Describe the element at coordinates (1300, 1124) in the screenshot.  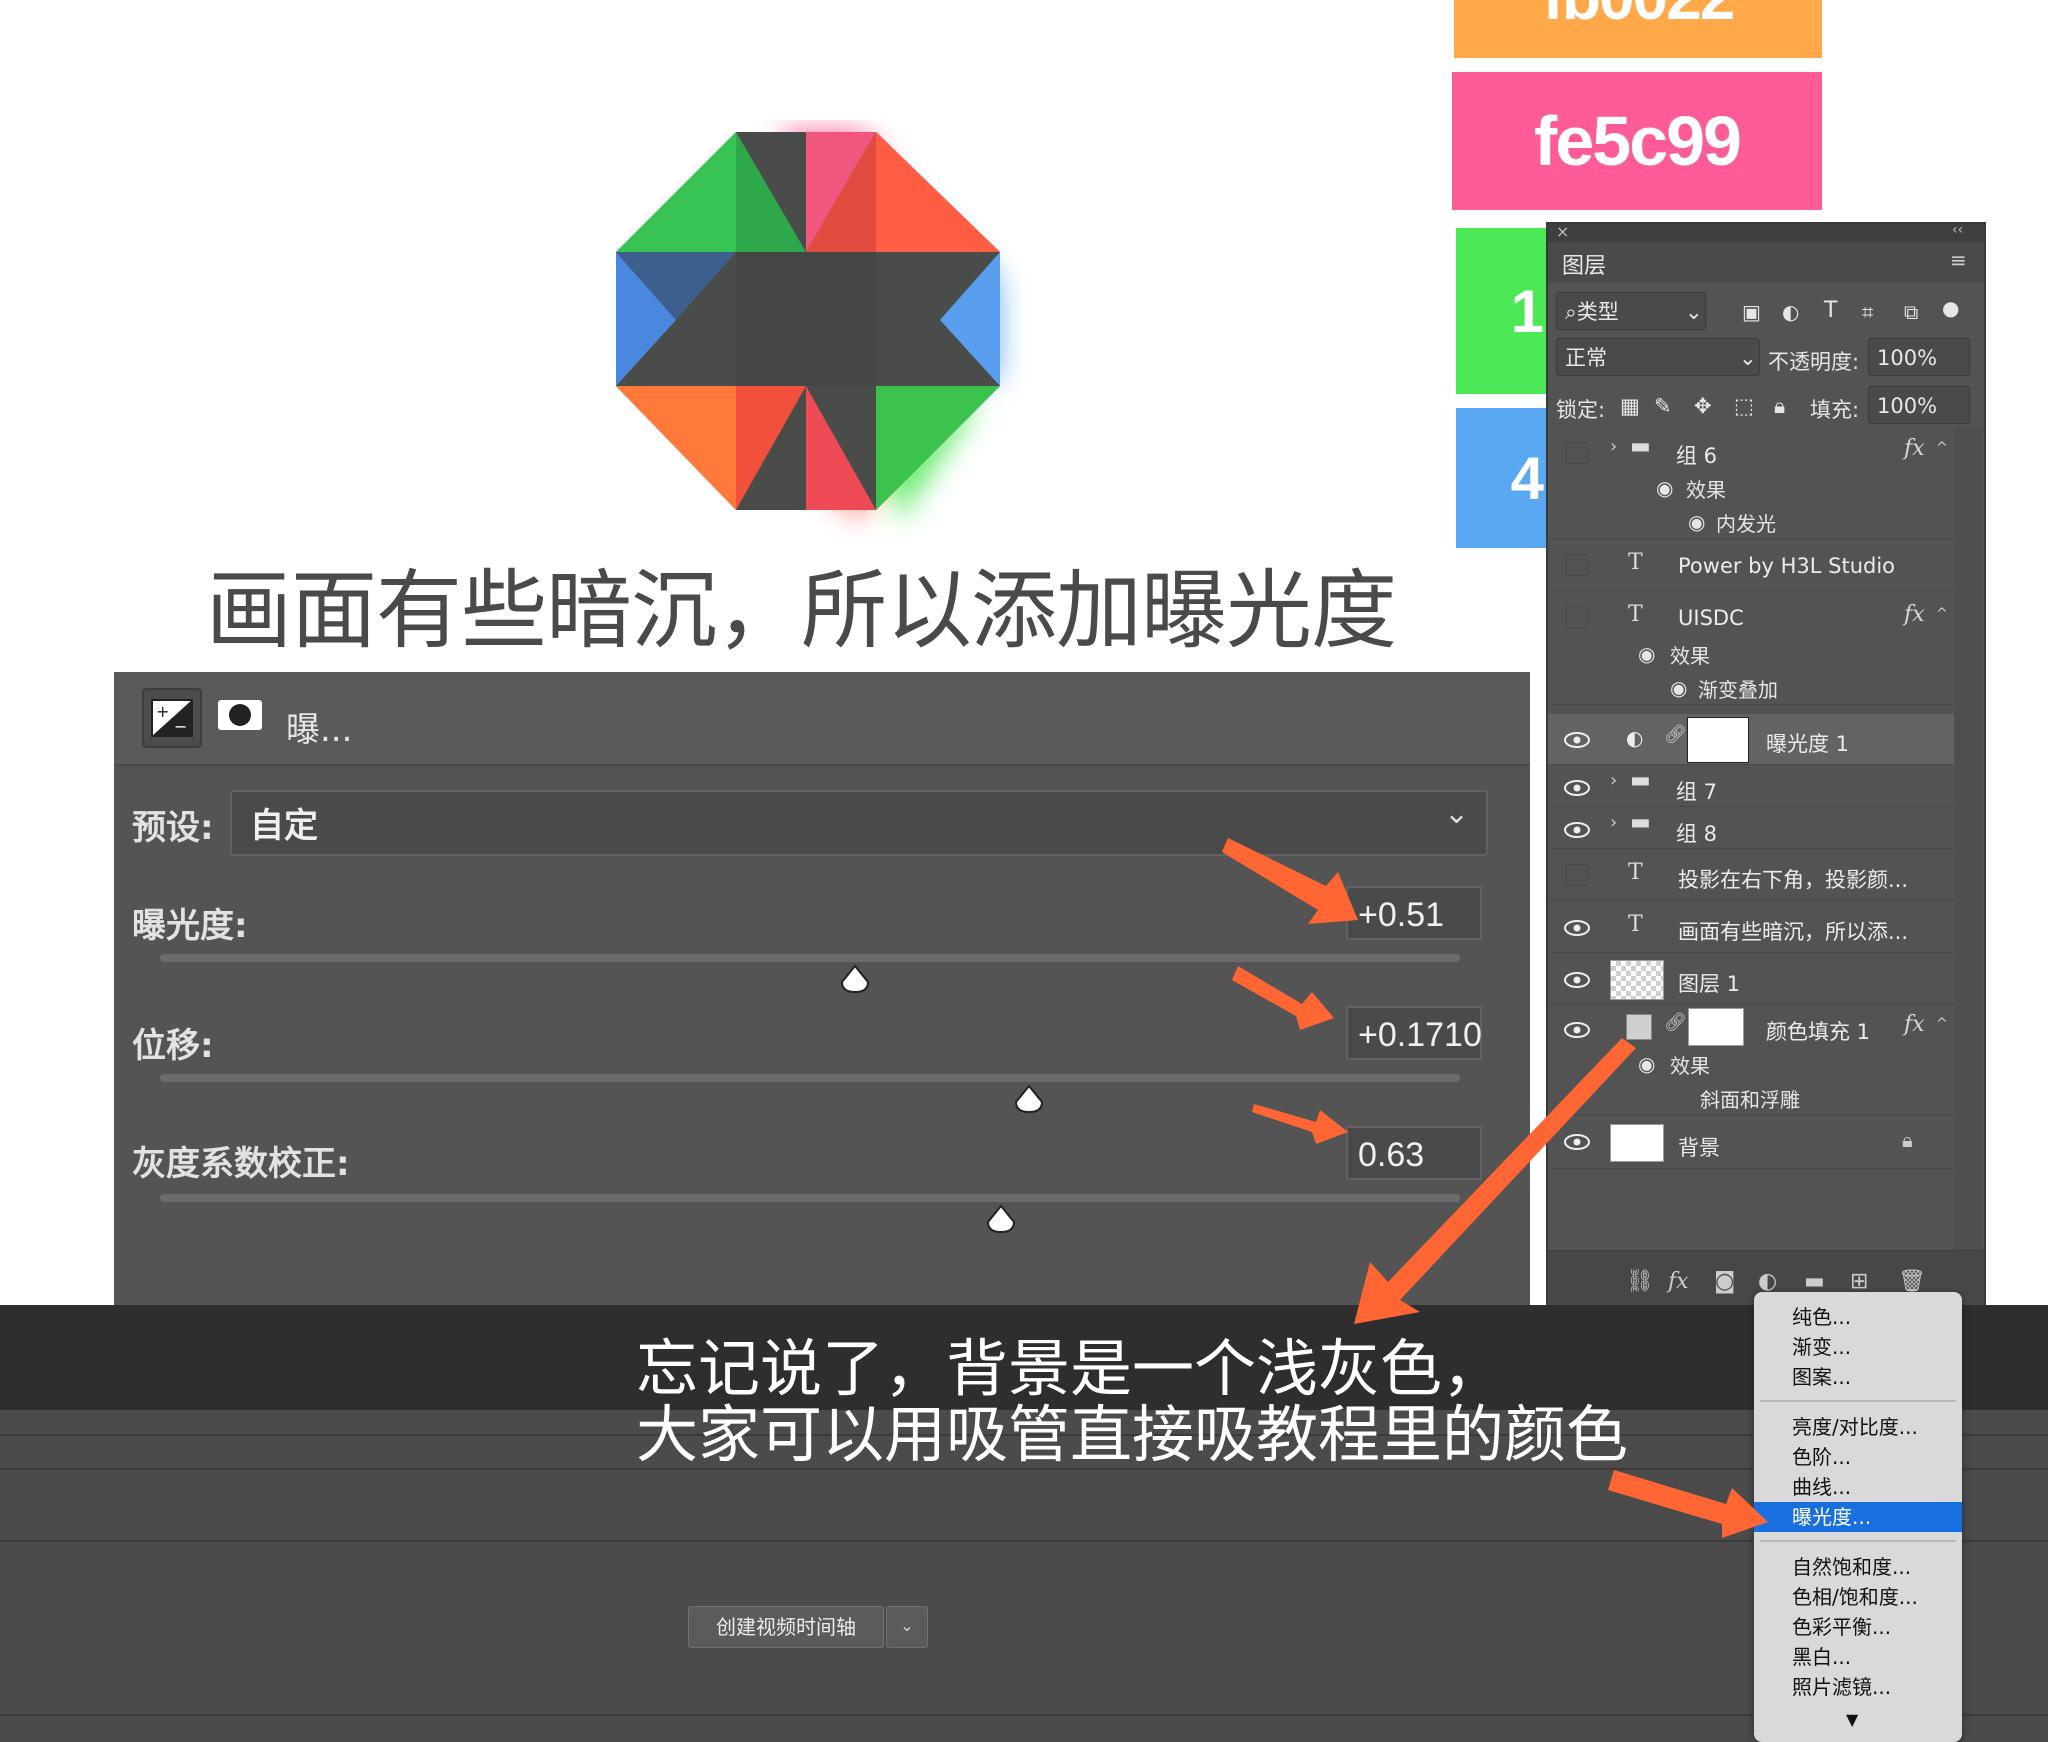
I see `arrow-gamma` at that location.